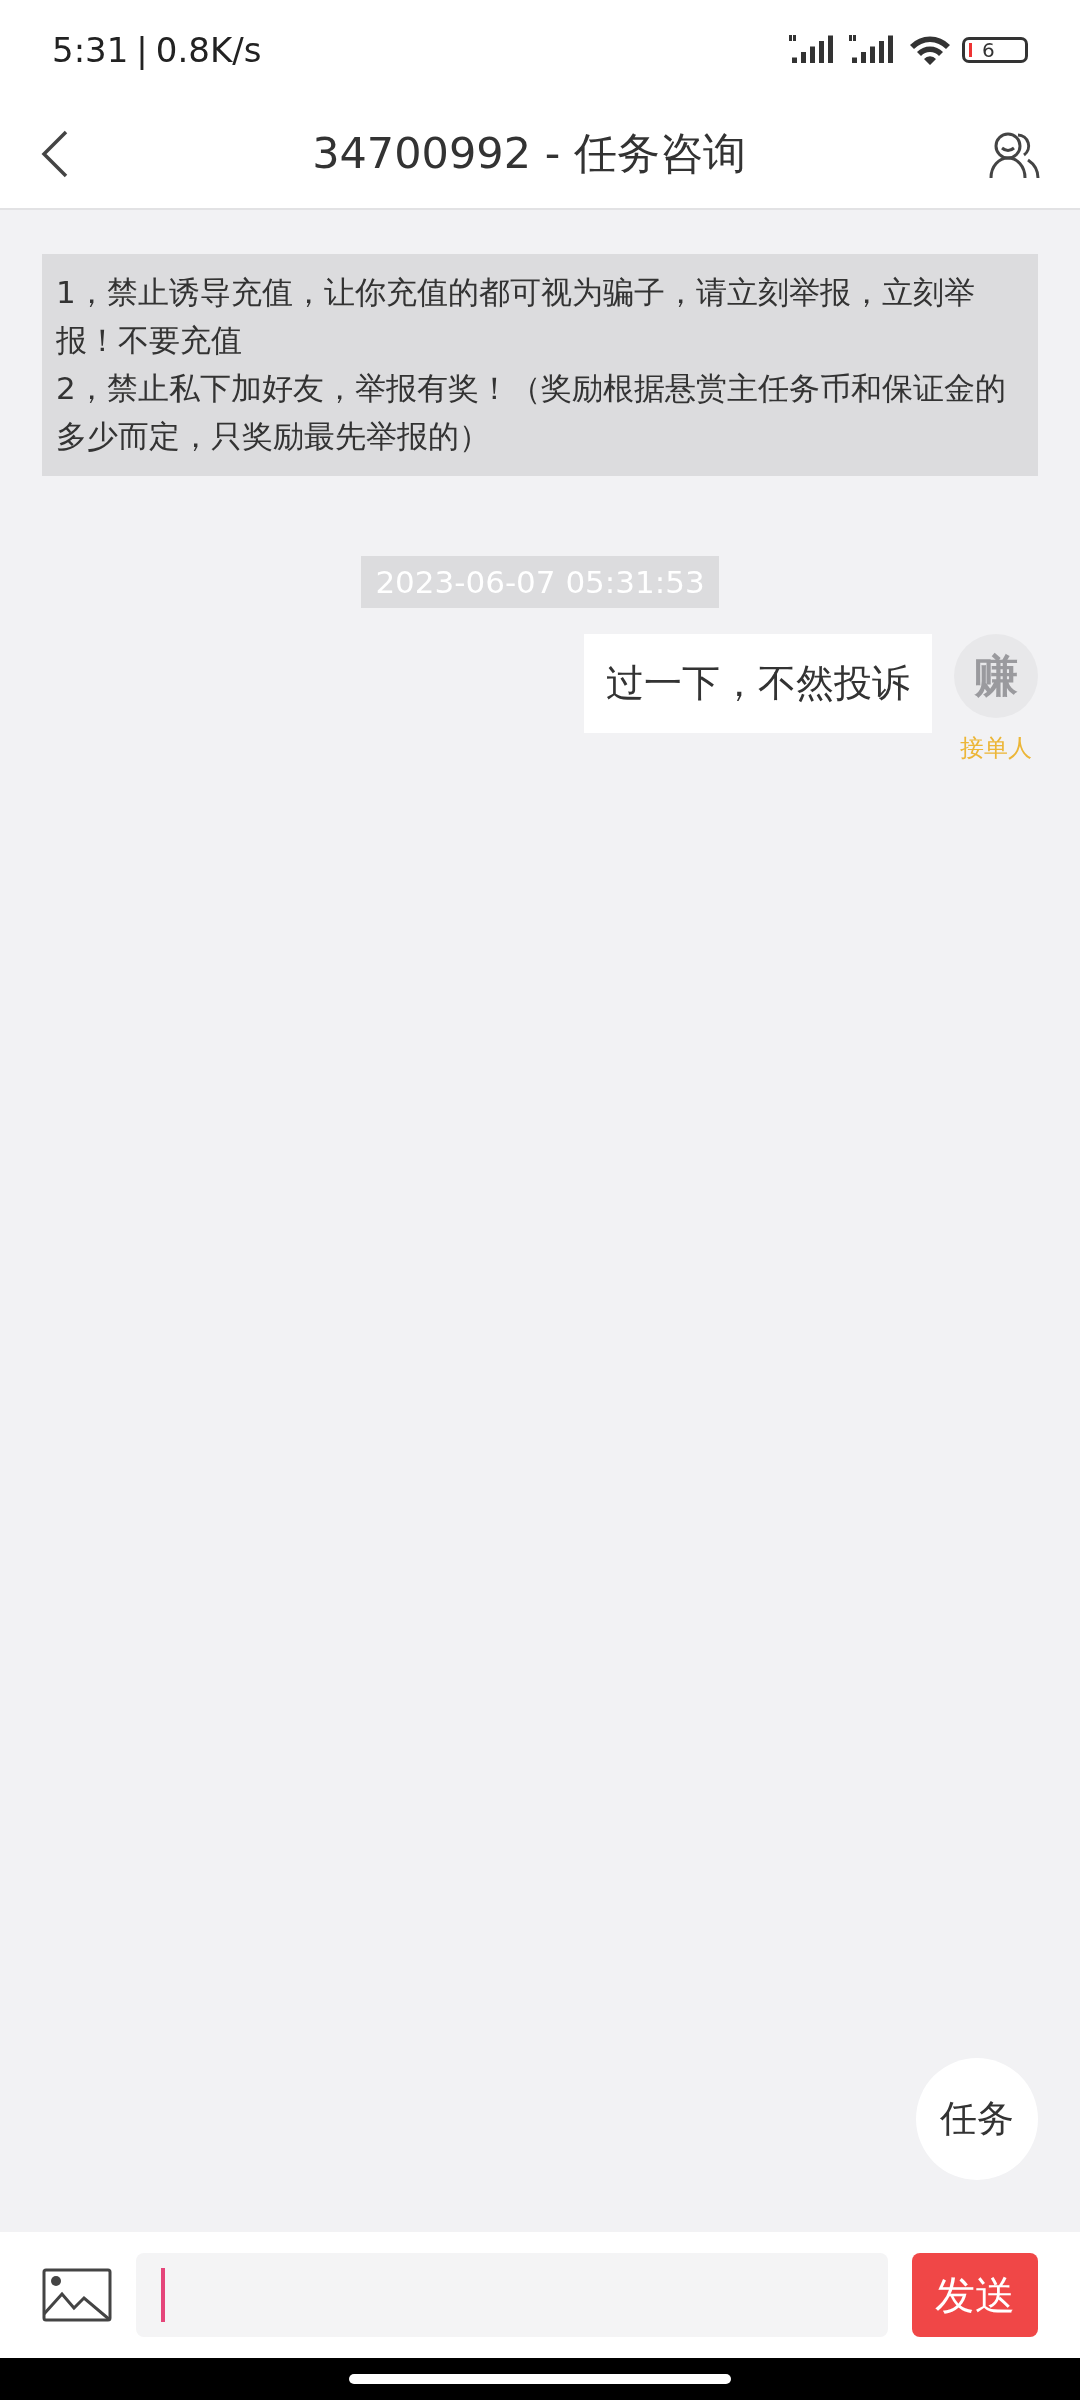  What do you see at coordinates (90, 50) in the screenshot?
I see `status-time: 5:31` at bounding box center [90, 50].